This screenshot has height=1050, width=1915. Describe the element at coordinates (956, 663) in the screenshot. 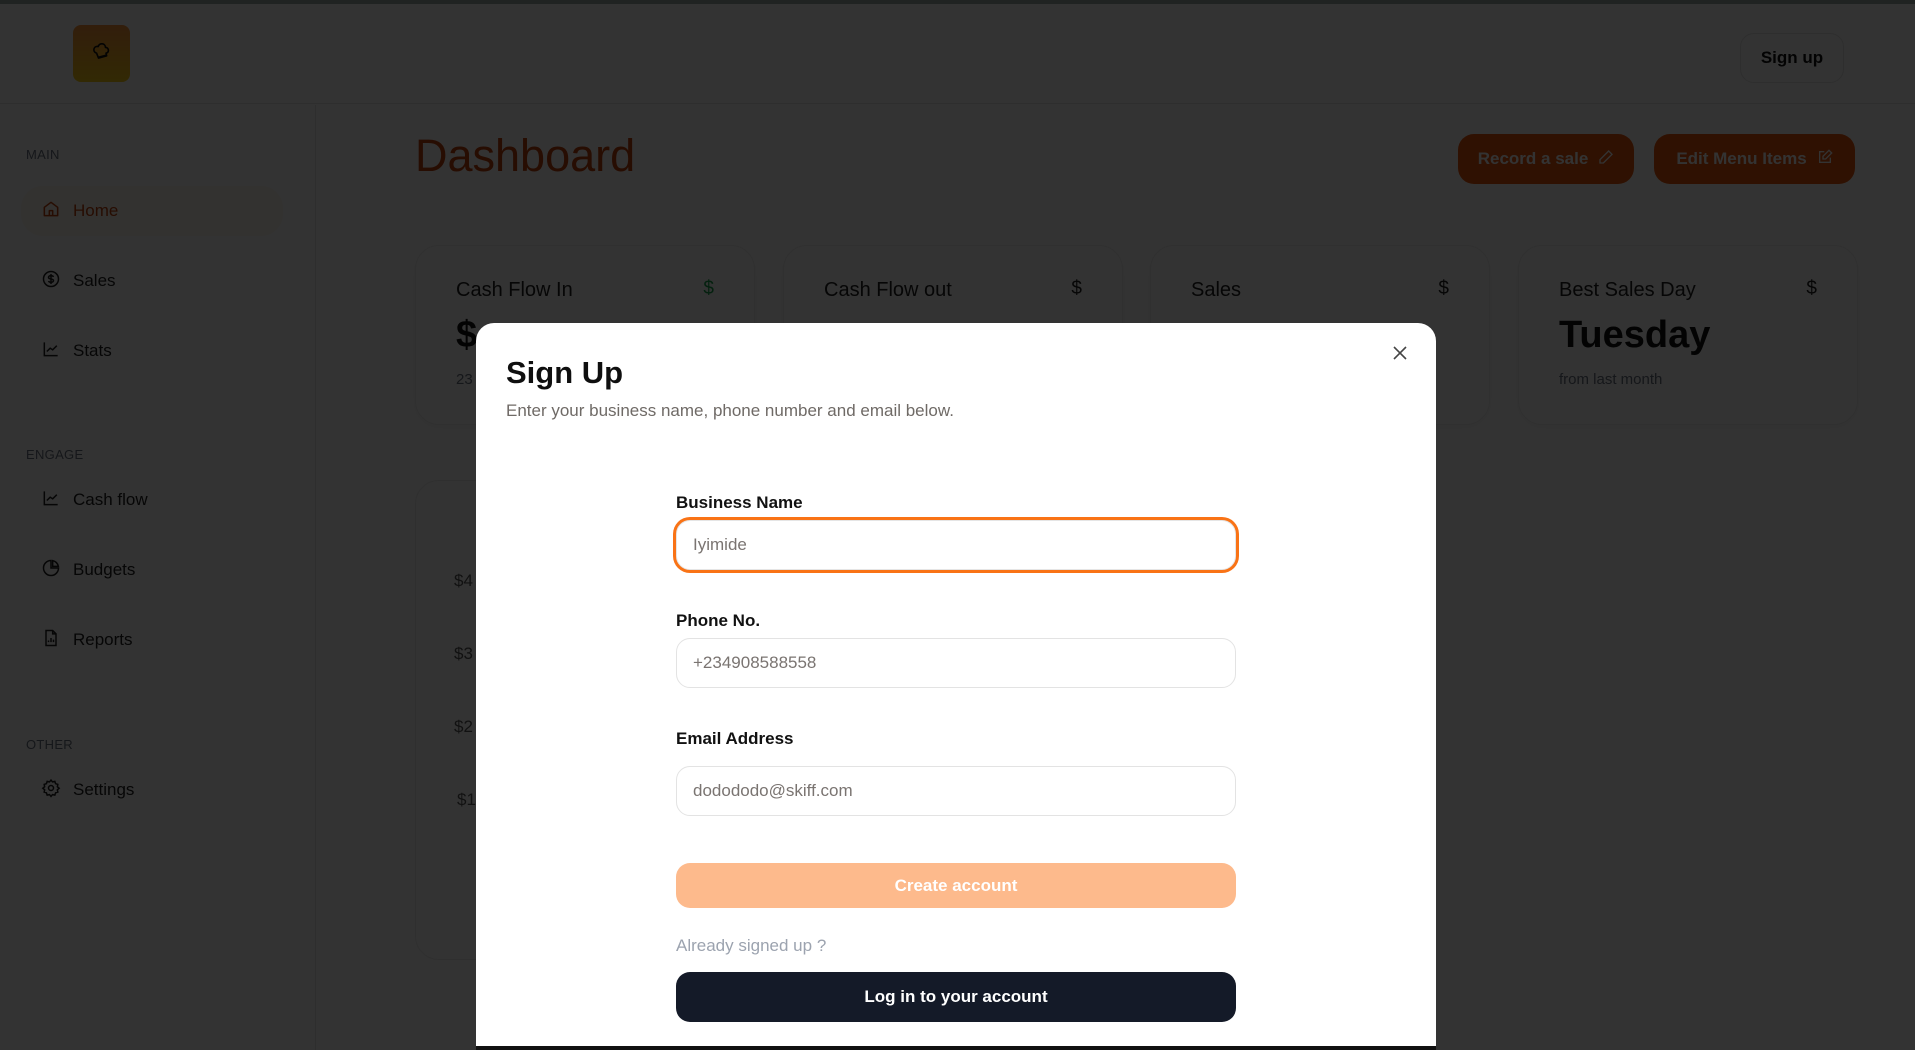

I see `phone-input` at that location.